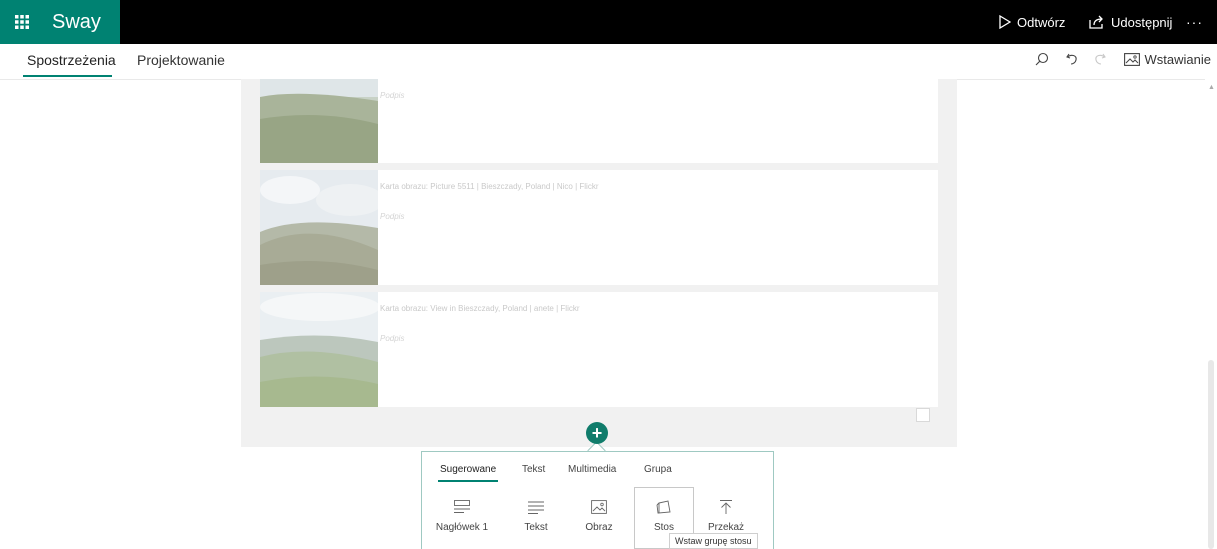 The image size is (1217, 549). I want to click on panel-tab-group: Grupa, so click(658, 469).